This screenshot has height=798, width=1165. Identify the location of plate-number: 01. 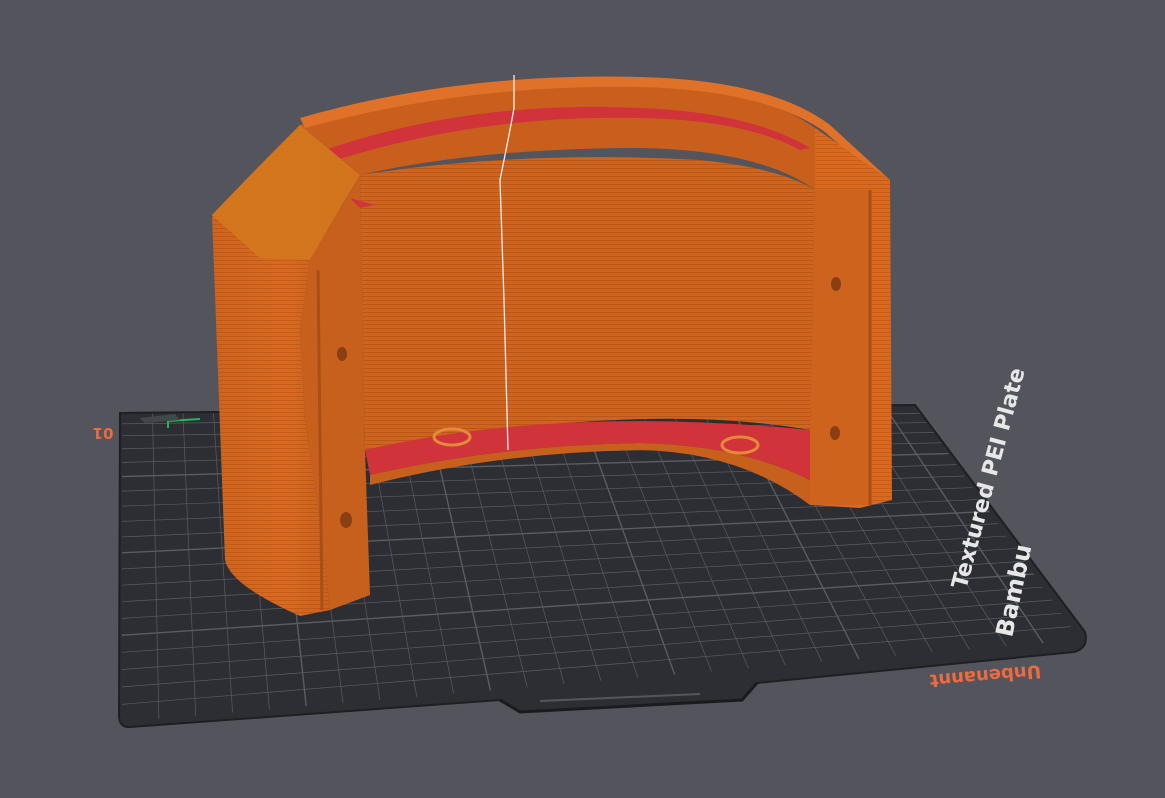
(103, 433).